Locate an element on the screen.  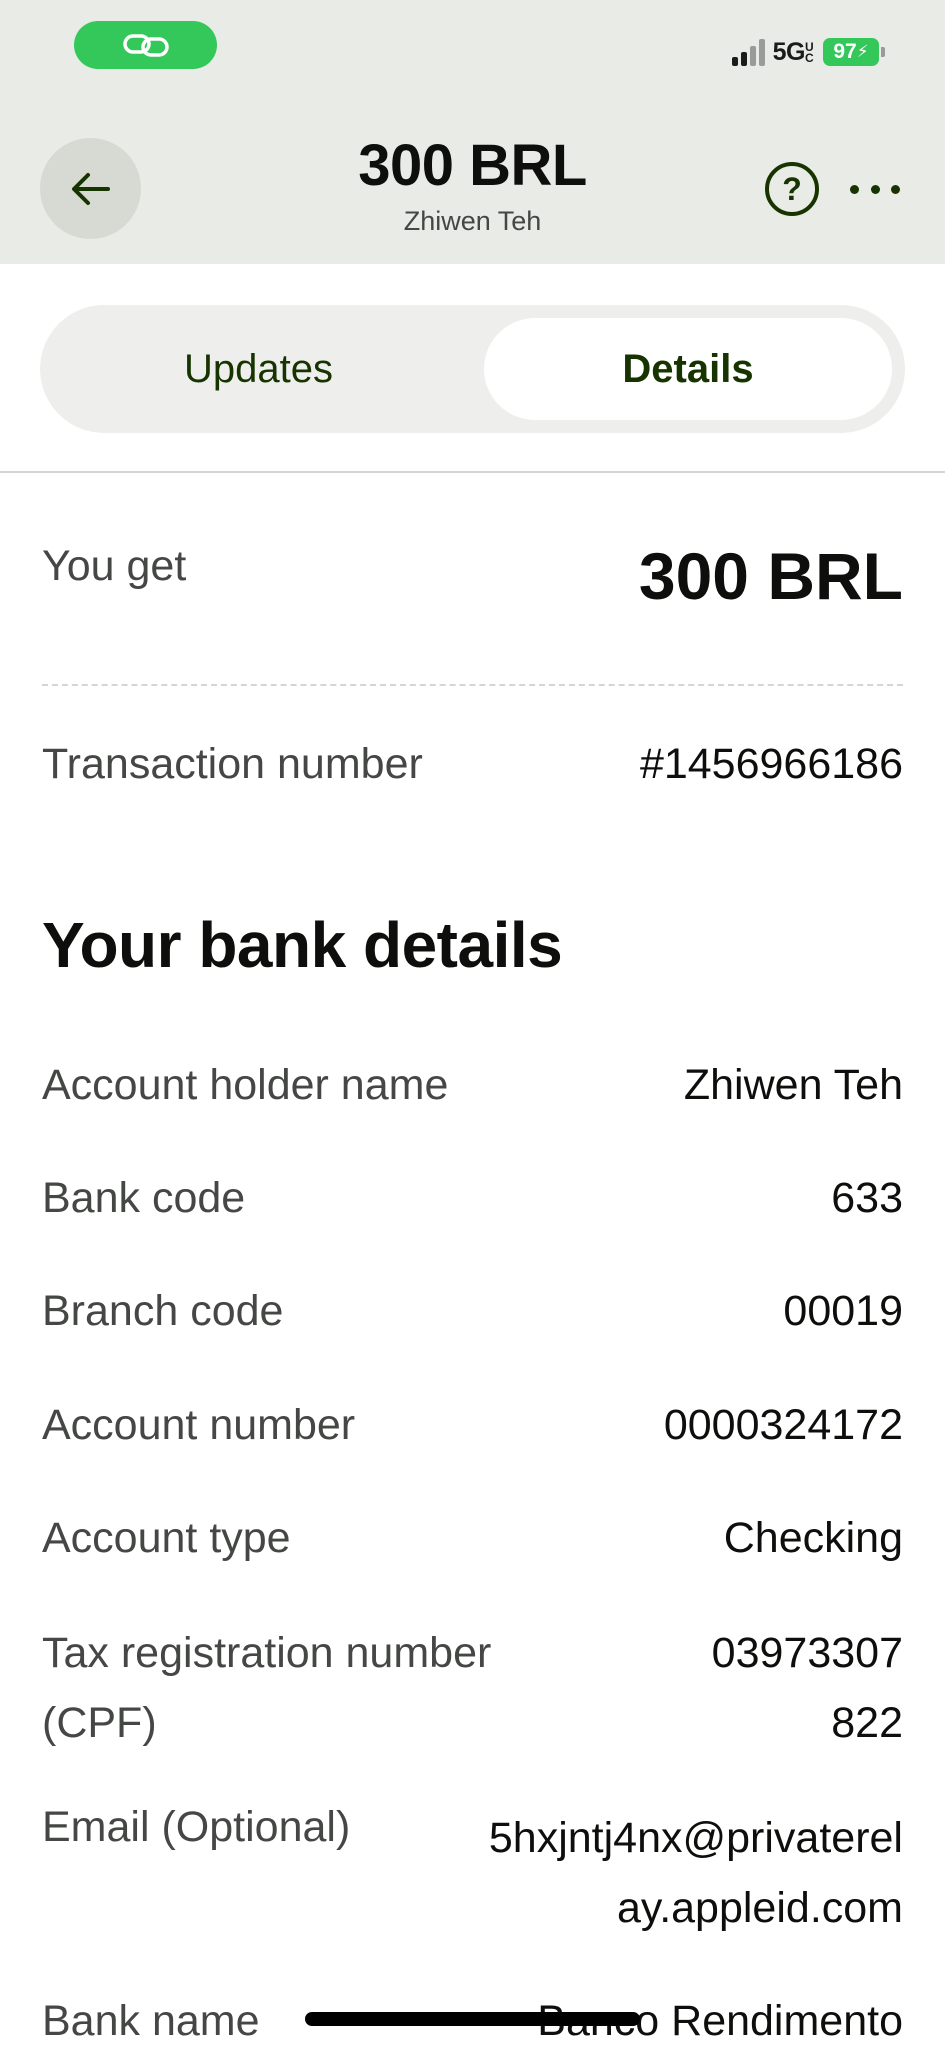
network-type: 5GUC is located at coordinates (793, 51).